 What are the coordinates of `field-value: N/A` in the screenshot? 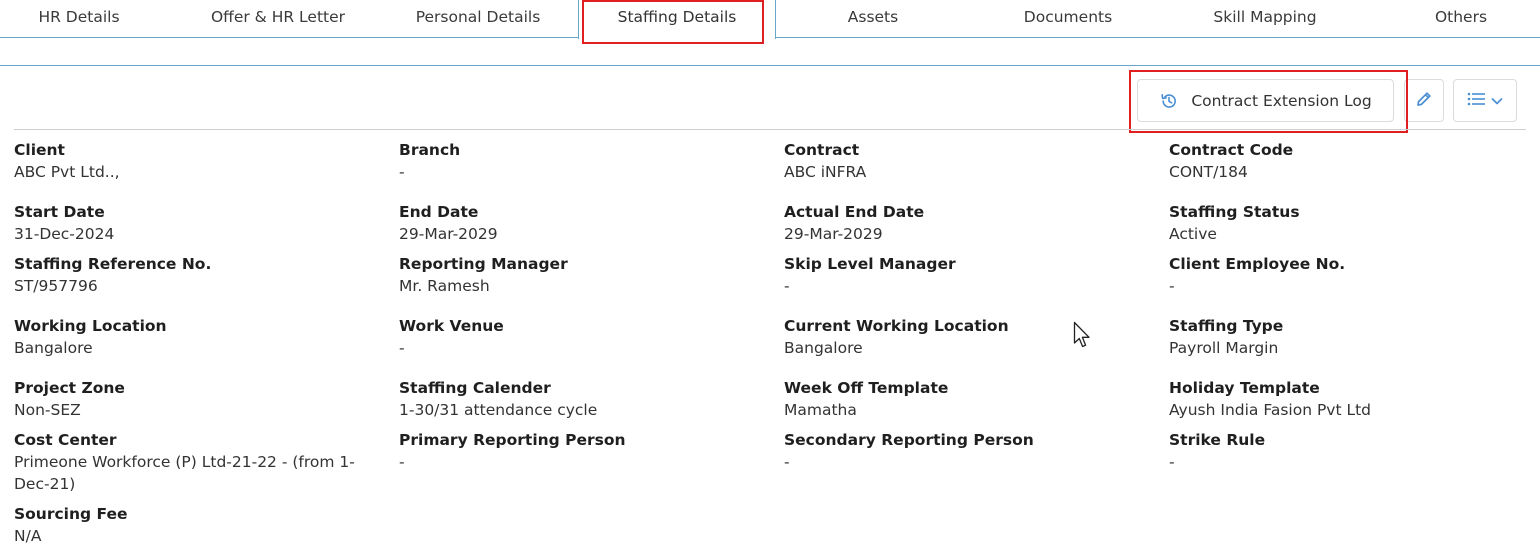 It's located at (28, 536).